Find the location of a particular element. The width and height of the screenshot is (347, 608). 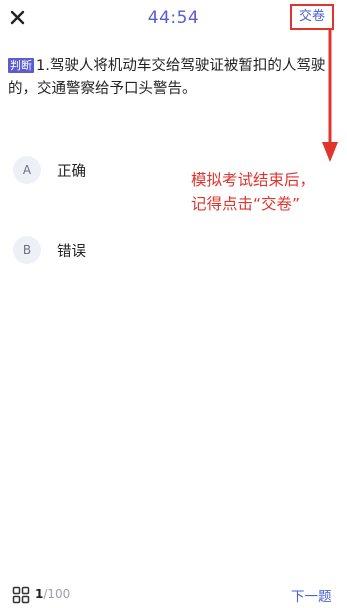

option-label: 错误 is located at coordinates (71, 251).